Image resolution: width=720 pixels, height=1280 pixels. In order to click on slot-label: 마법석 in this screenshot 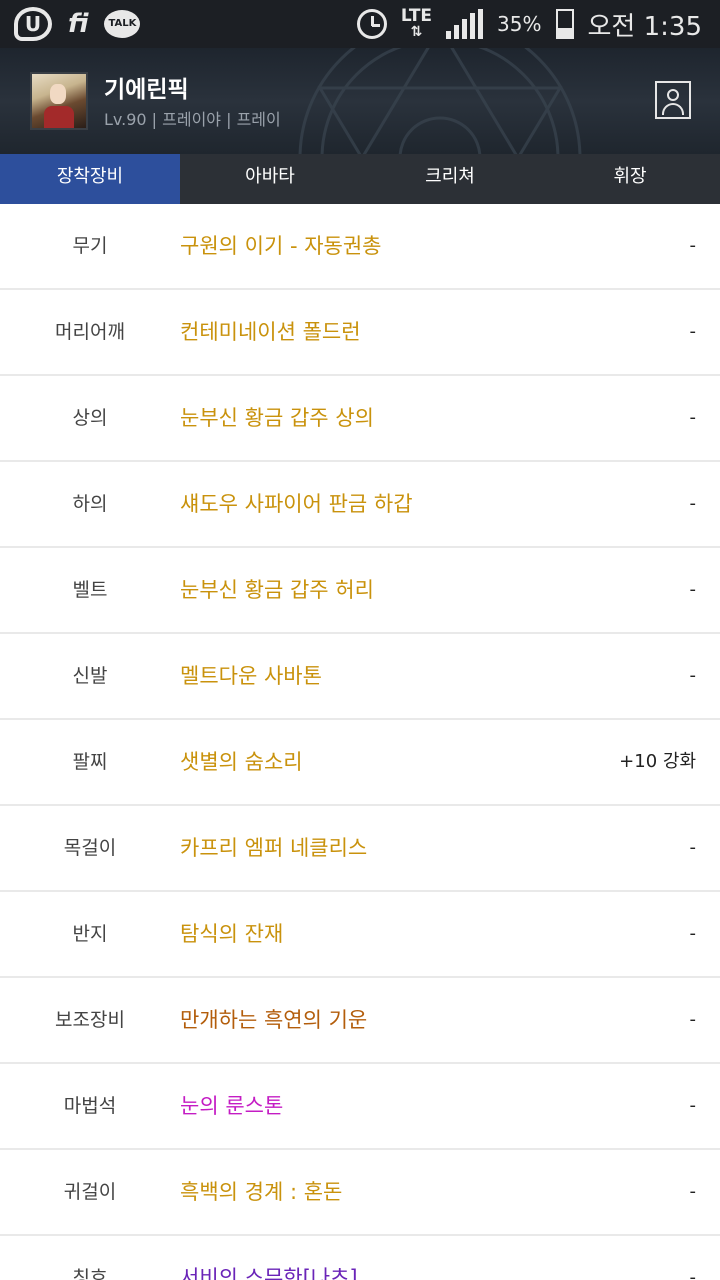, I will do `click(90, 1106)`.